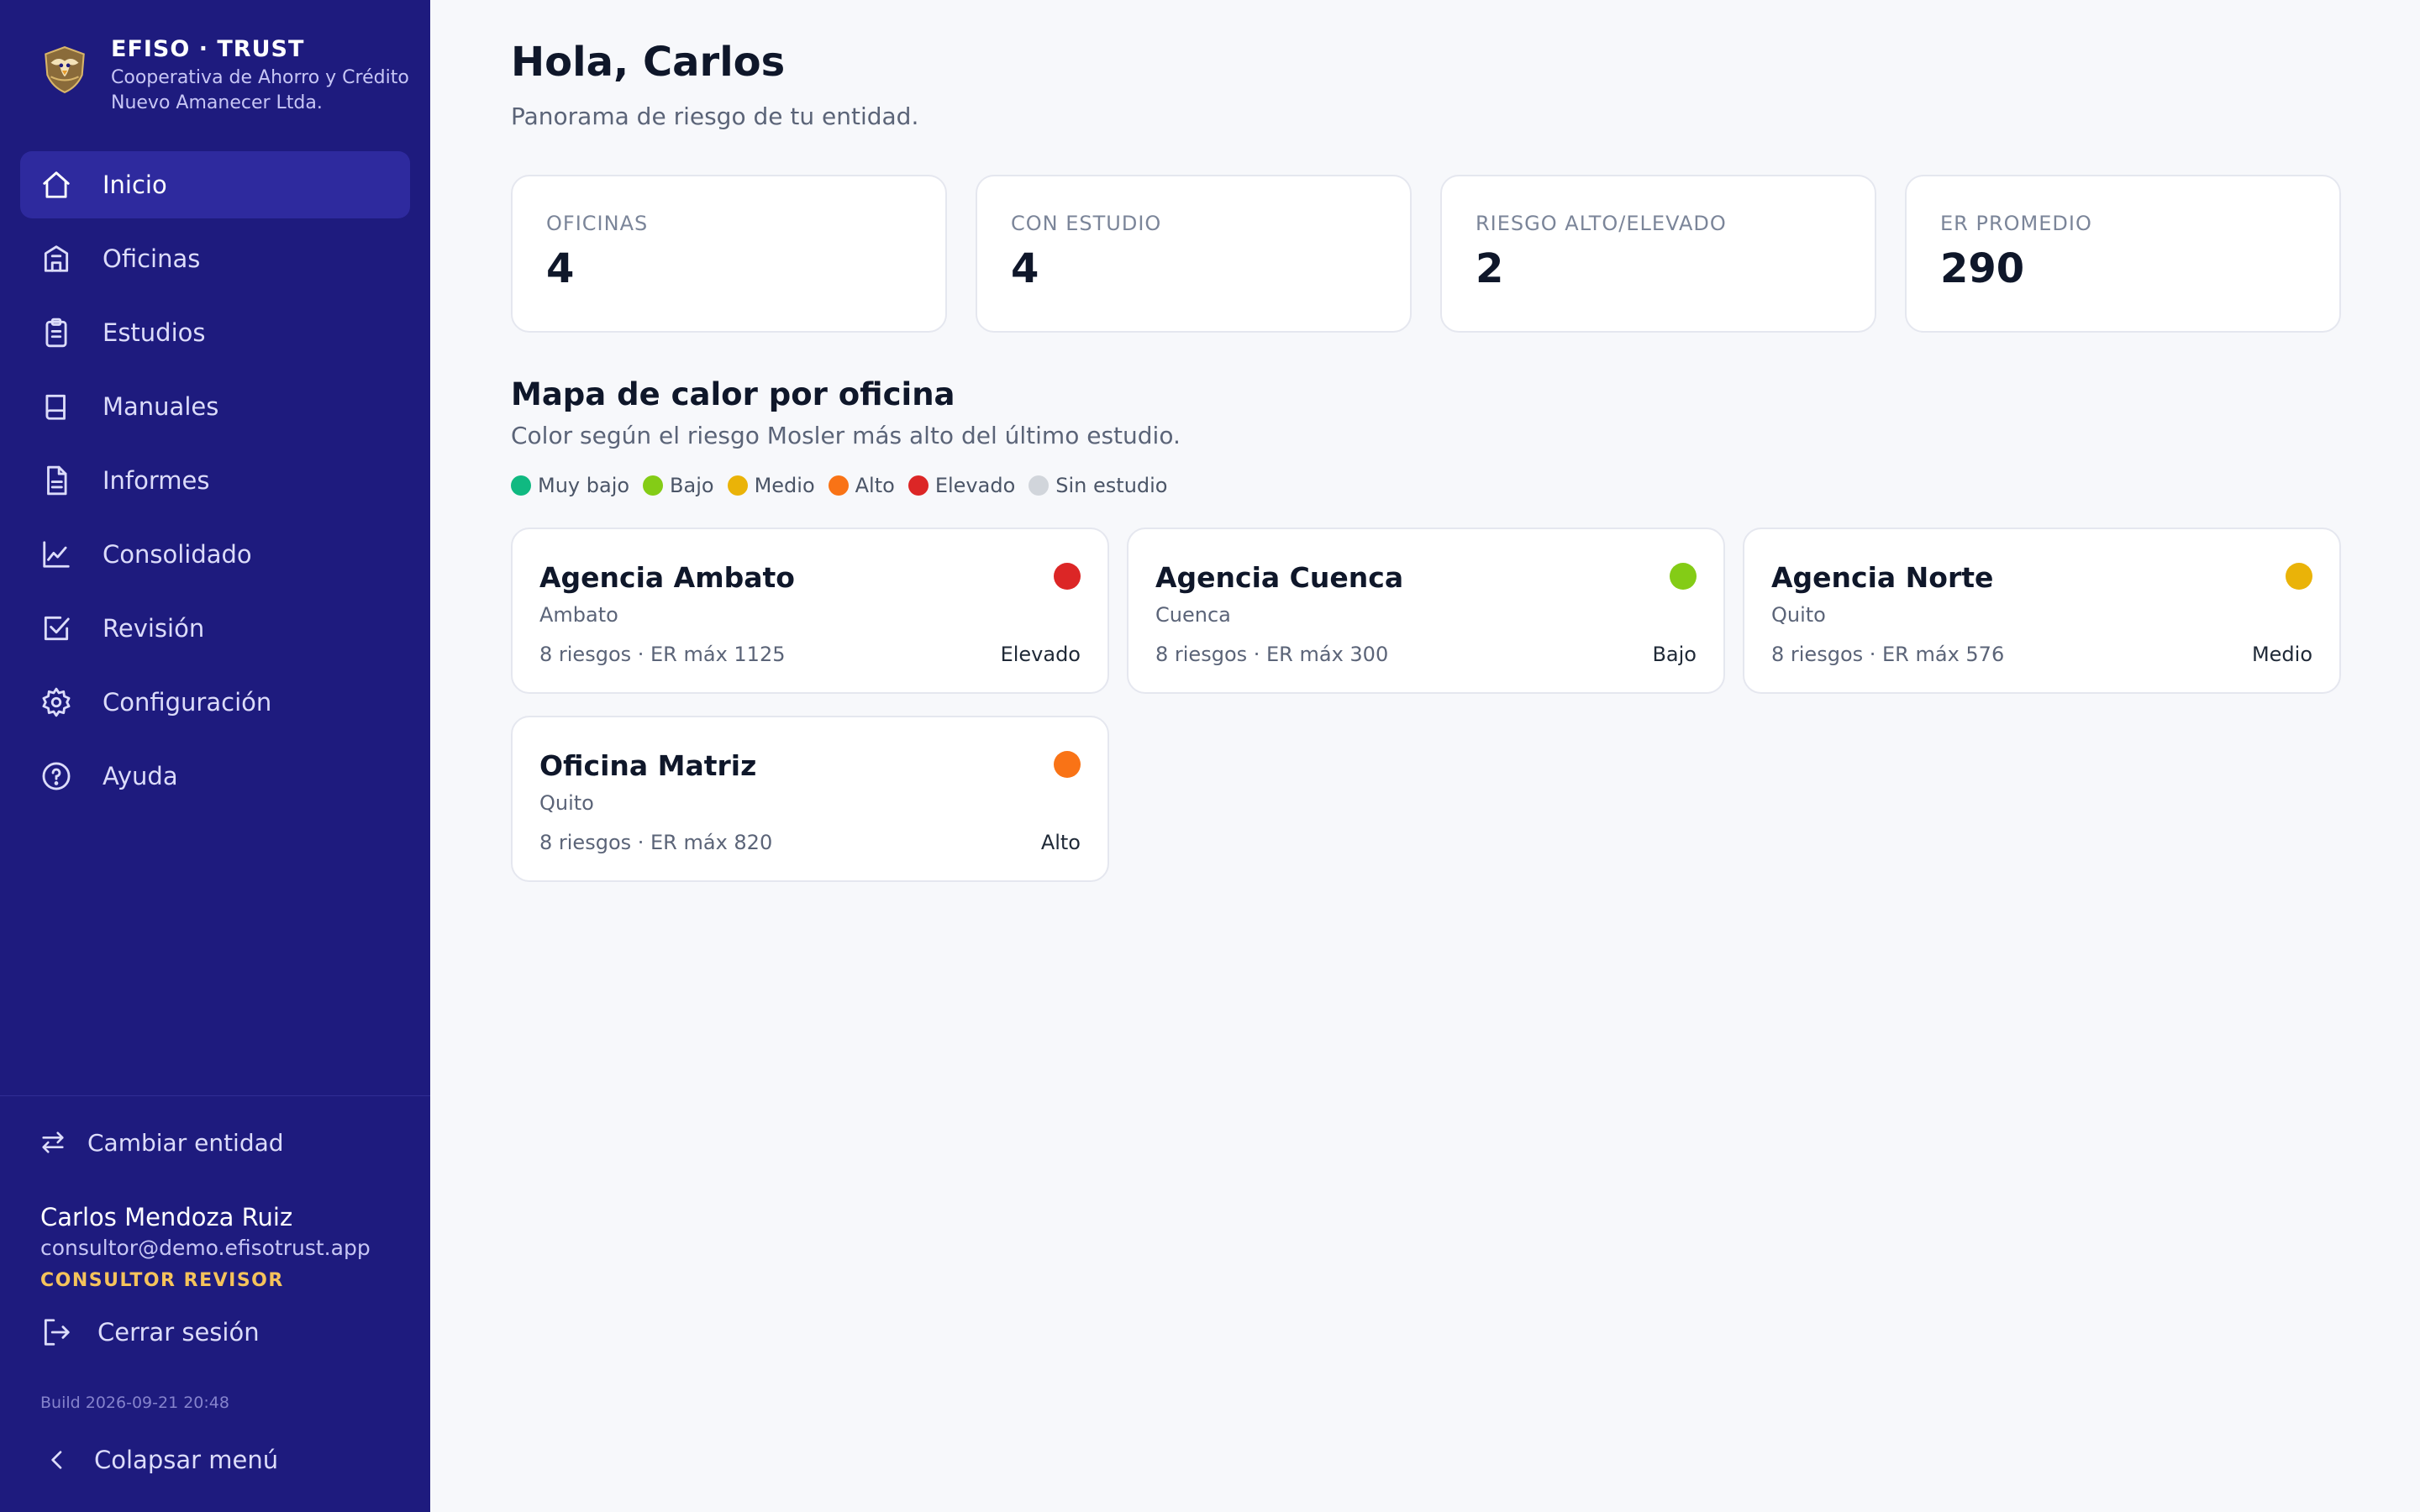  What do you see at coordinates (65, 69) in the screenshot?
I see `eagle-shield-logo` at bounding box center [65, 69].